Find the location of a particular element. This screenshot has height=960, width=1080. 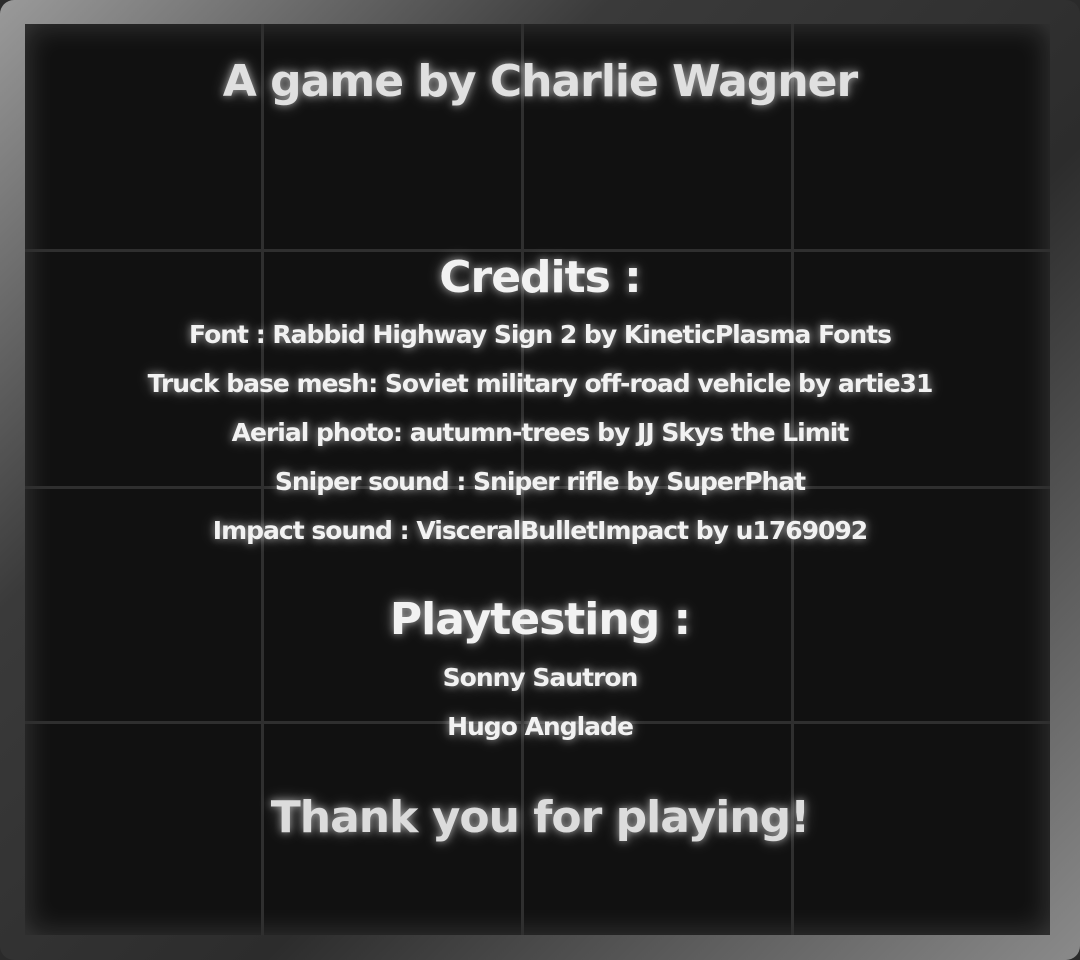

playtesting-heading: Playtesting : is located at coordinates (540, 619).